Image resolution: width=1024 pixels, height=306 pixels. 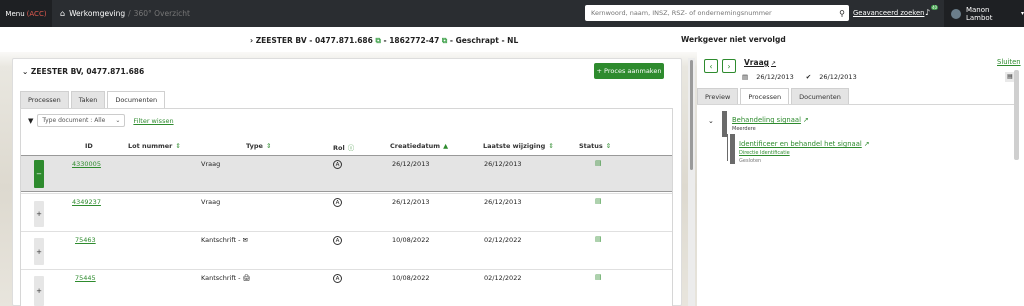 What do you see at coordinates (800, 144) in the screenshot?
I see `task-node-link: Identificeer en behandel het signaal` at bounding box center [800, 144].